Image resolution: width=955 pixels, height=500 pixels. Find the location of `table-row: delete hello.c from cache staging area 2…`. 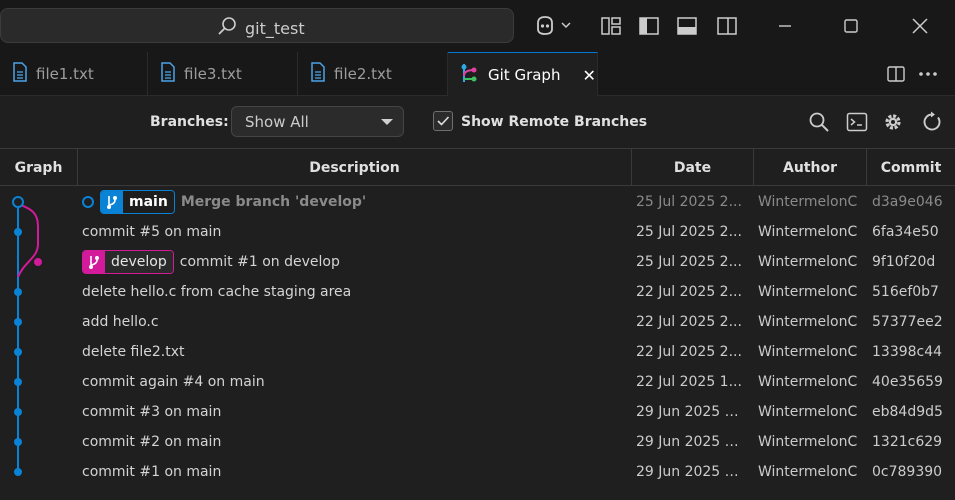

table-row: delete hello.c from cache staging area 2… is located at coordinates (477, 292).